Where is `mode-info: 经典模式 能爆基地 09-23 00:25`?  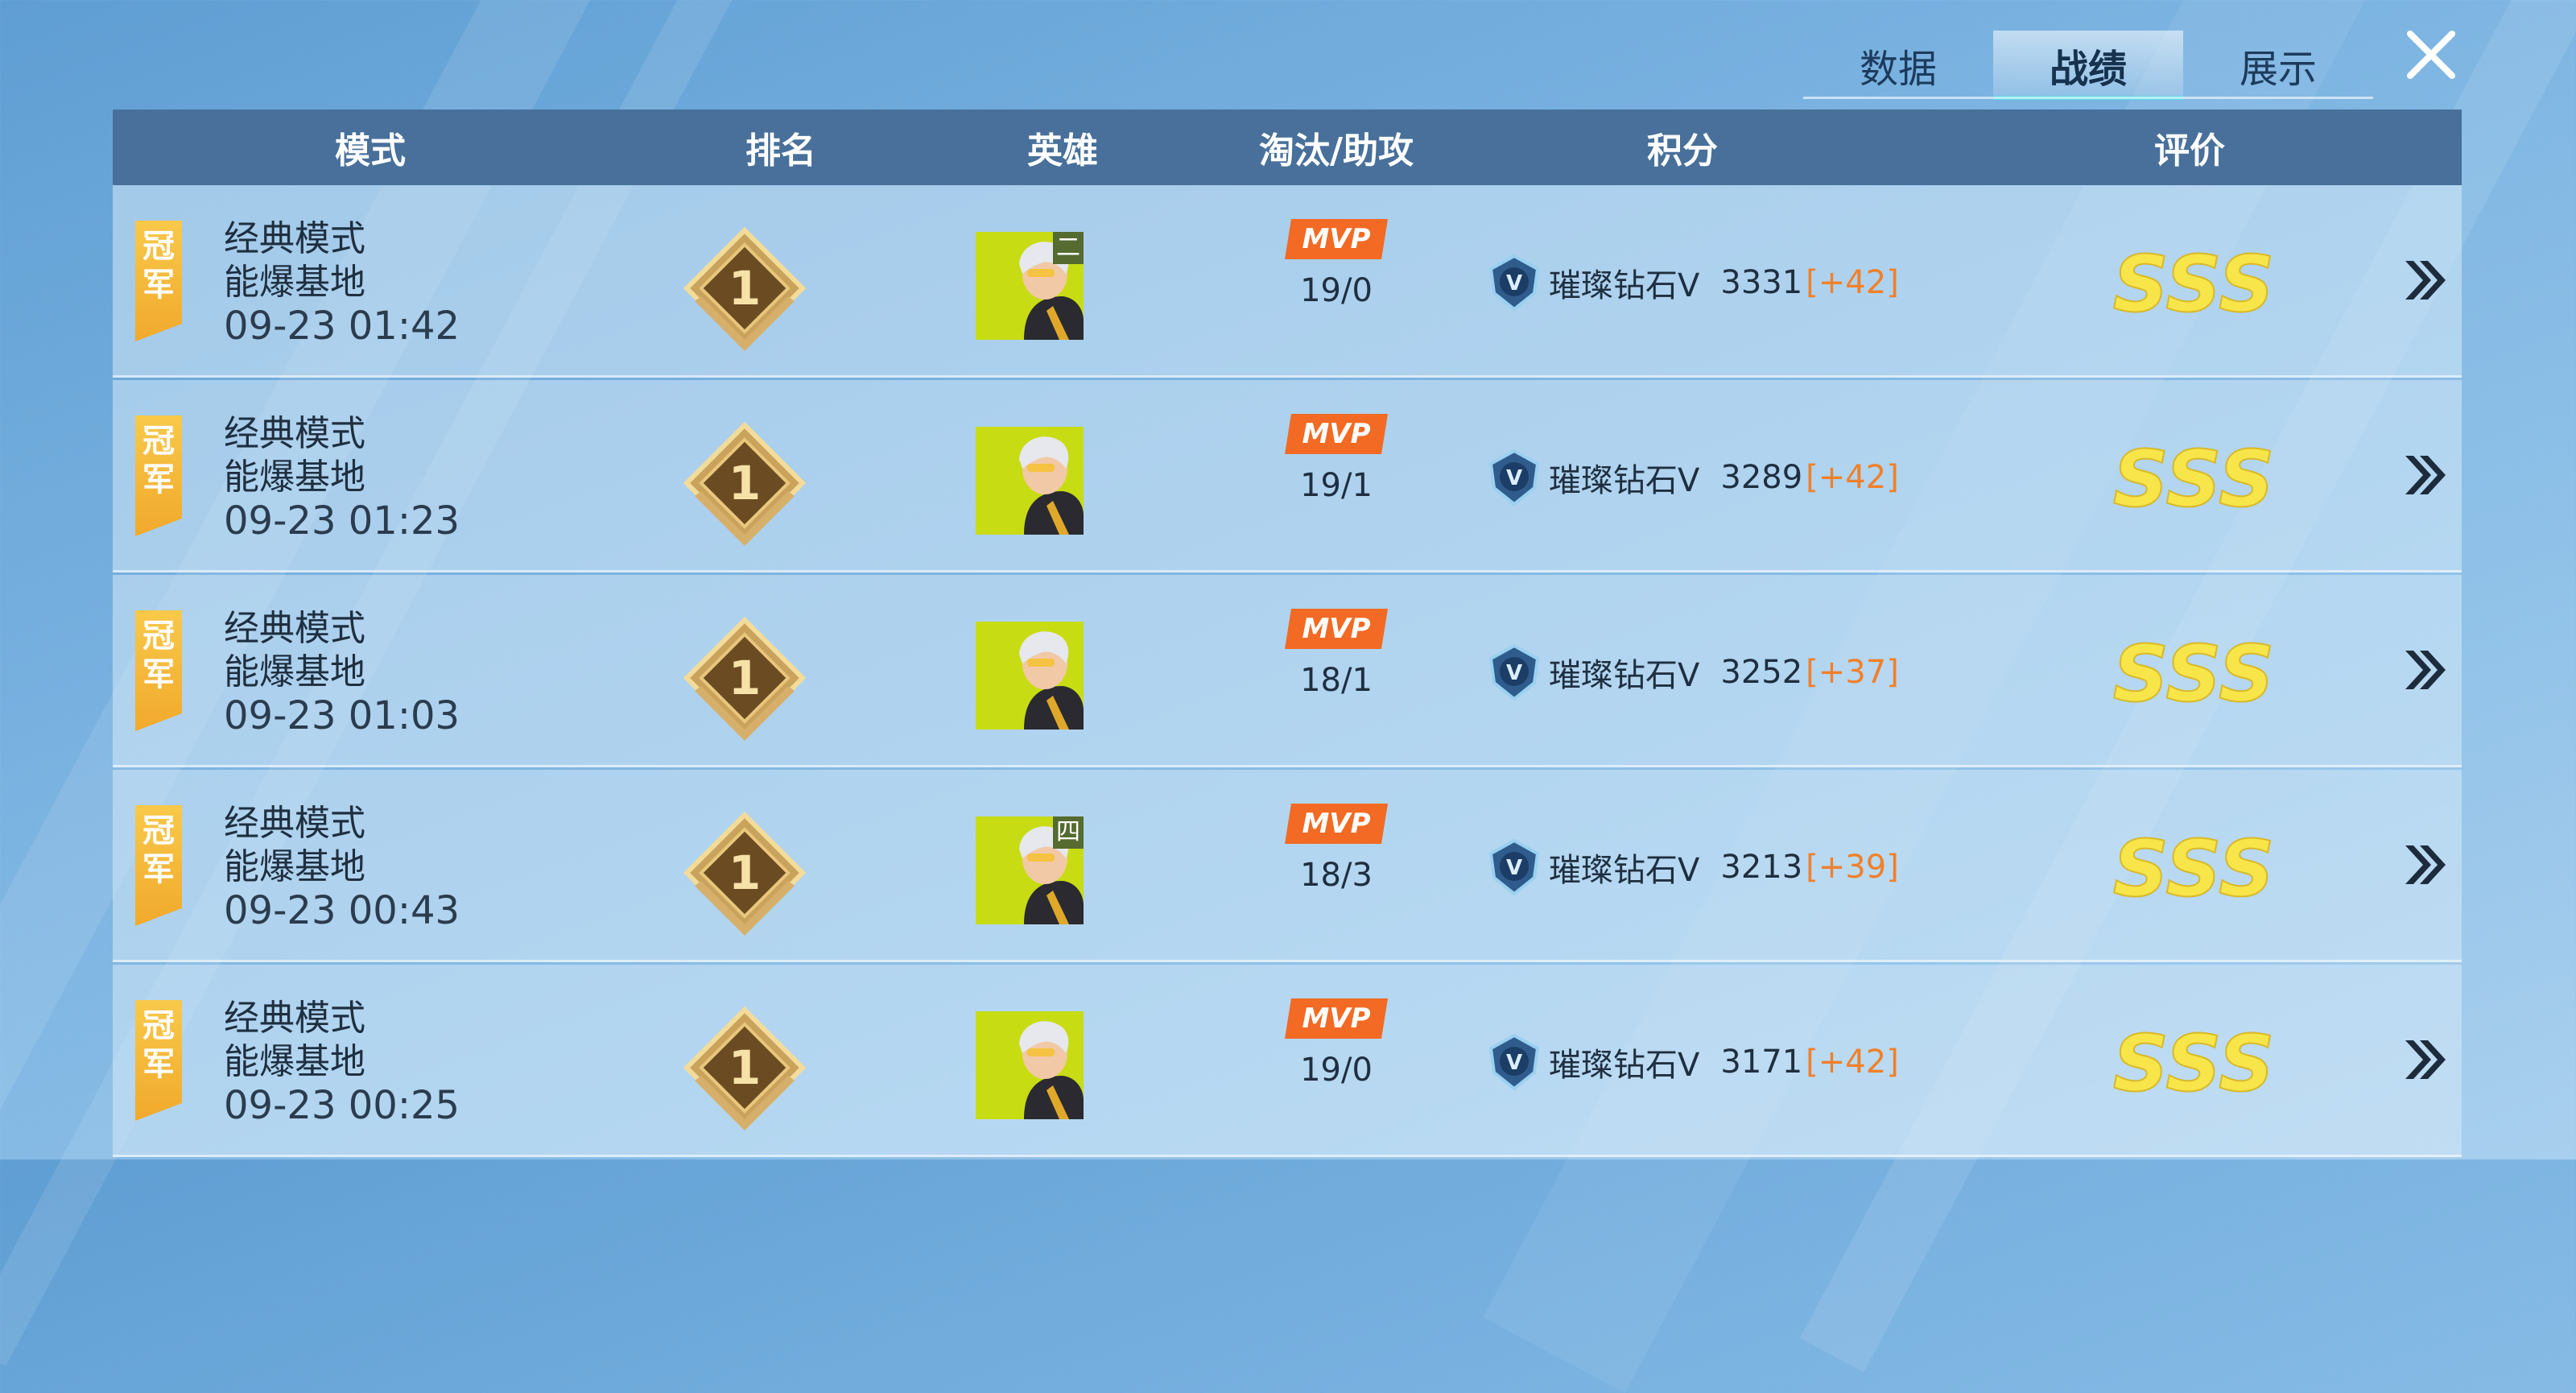
mode-info: 经典模式 能爆基地 09-23 00:25 is located at coordinates (342, 1062).